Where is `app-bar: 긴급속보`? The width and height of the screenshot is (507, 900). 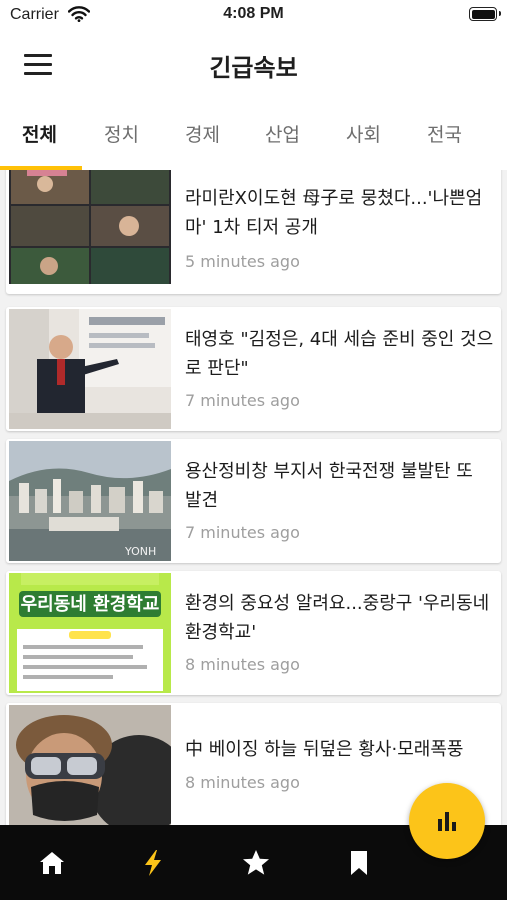
app-bar: 긴급속보 is located at coordinates (253, 66).